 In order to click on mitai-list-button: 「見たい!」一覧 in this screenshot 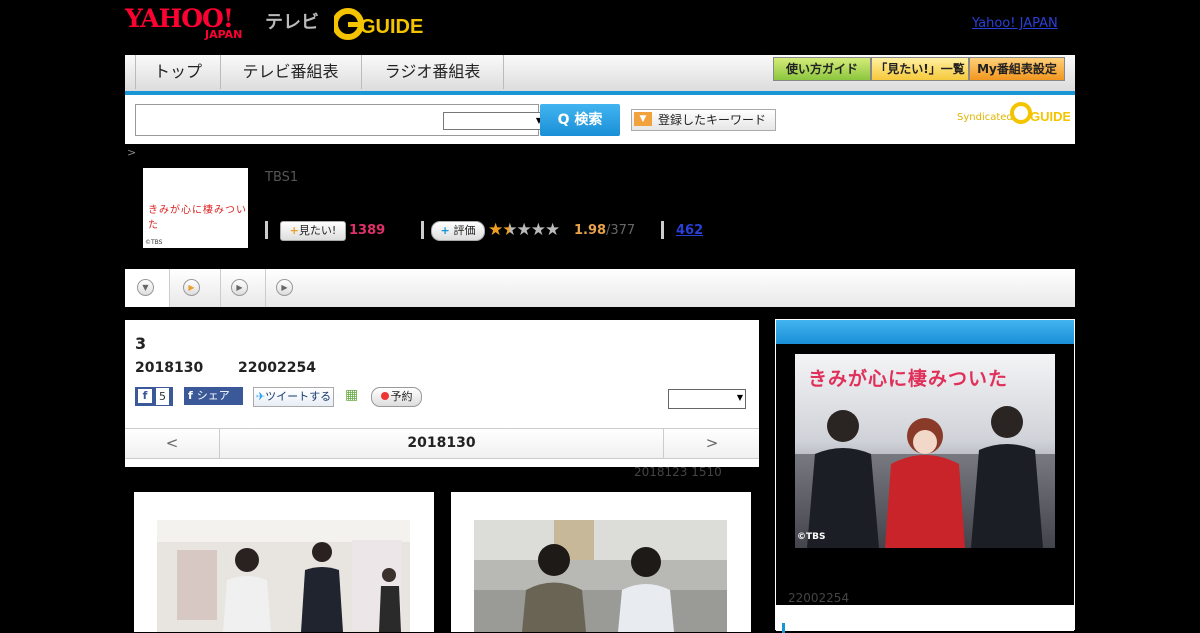, I will do `click(920, 69)`.